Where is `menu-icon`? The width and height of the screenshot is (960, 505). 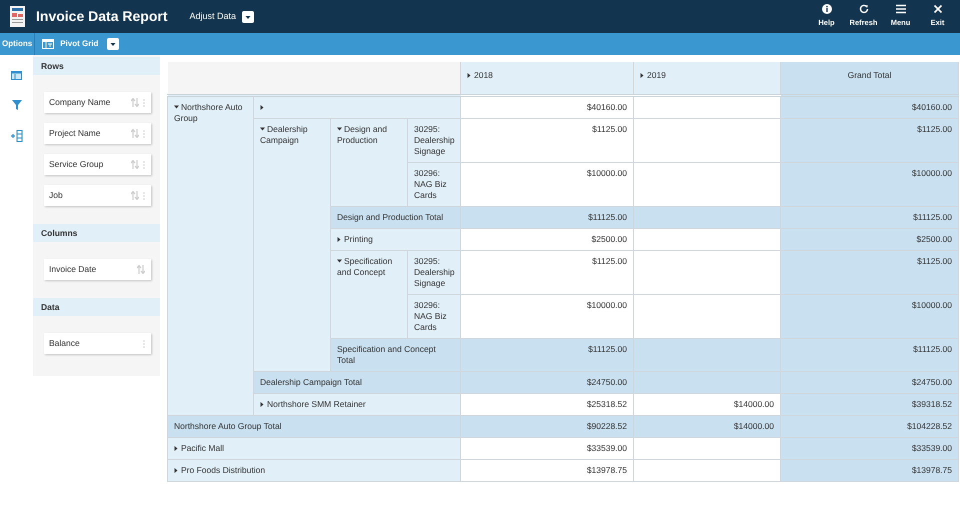 menu-icon is located at coordinates (901, 9).